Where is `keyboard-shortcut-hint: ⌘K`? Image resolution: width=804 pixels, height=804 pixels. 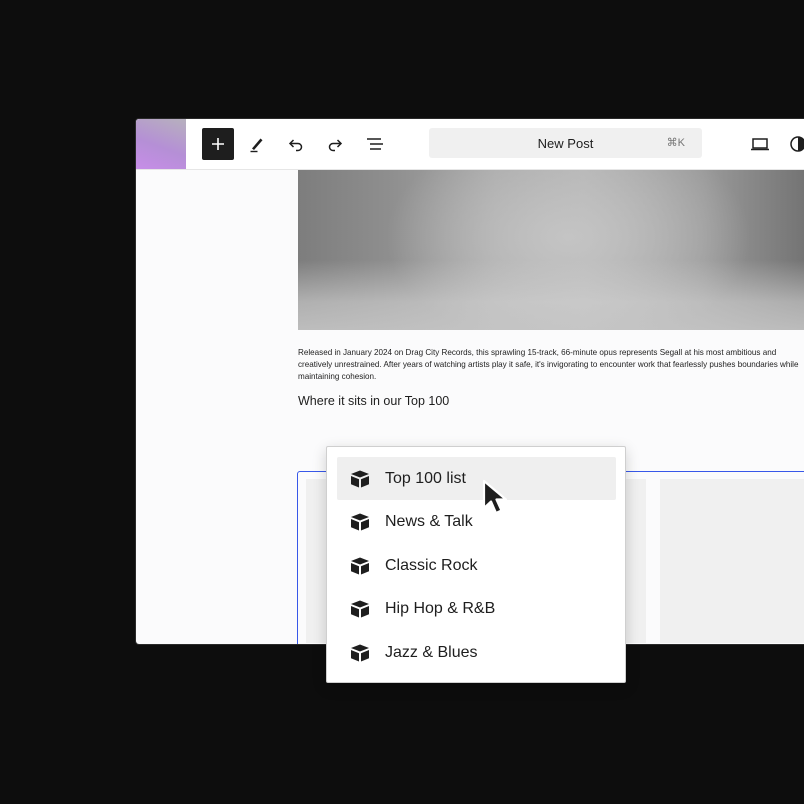
keyboard-shortcut-hint: ⌘K is located at coordinates (675, 143).